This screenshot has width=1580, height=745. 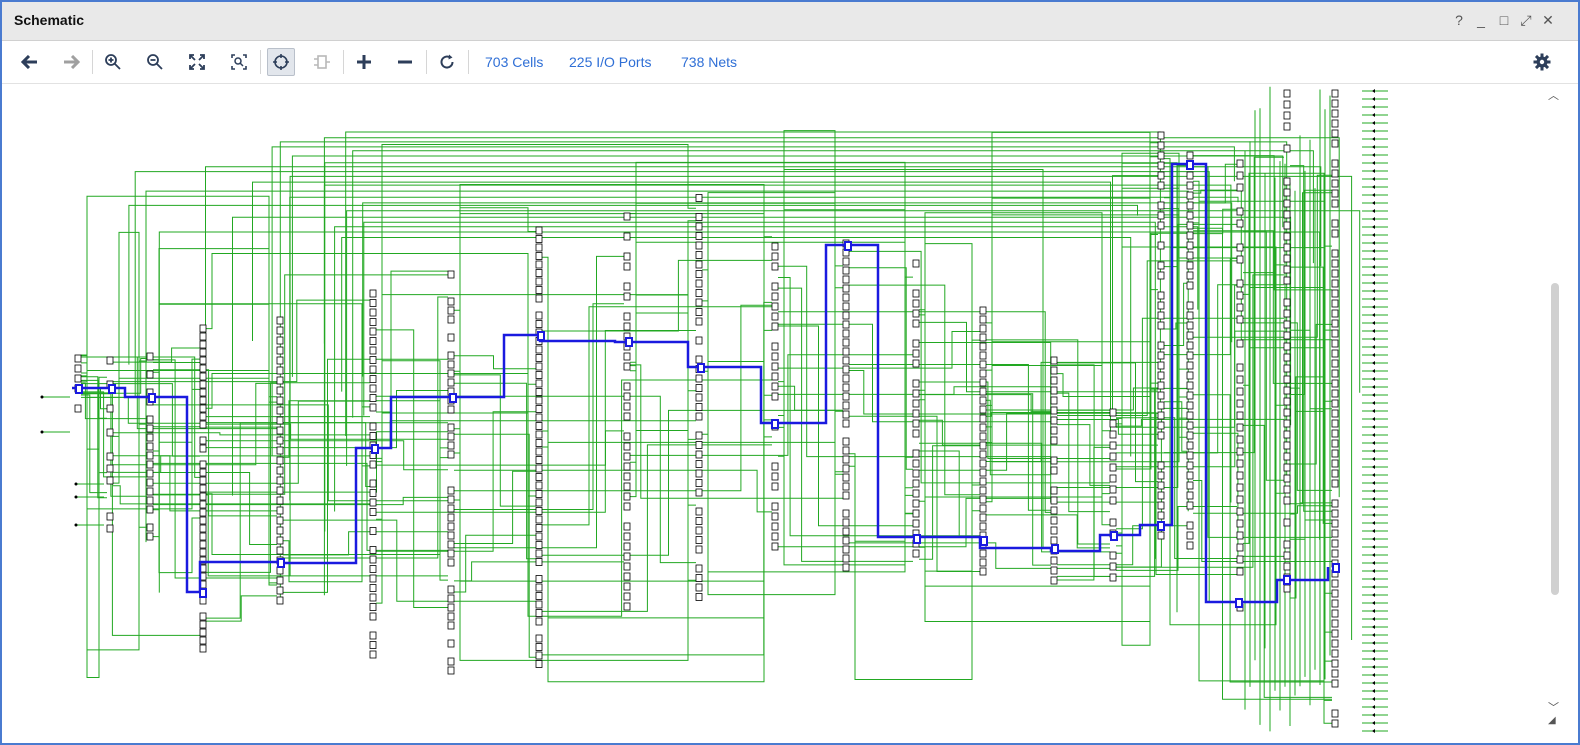 I want to click on resize-grip-icon: ◢, so click(x=1552, y=720).